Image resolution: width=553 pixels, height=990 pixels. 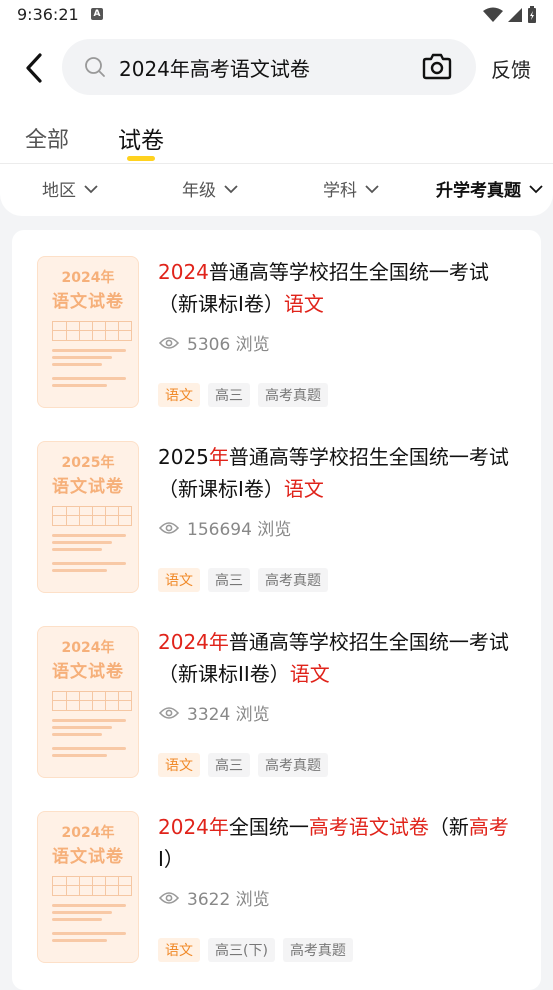 What do you see at coordinates (228, 345) in the screenshot?
I see `view-count-text: 5306 浏览` at bounding box center [228, 345].